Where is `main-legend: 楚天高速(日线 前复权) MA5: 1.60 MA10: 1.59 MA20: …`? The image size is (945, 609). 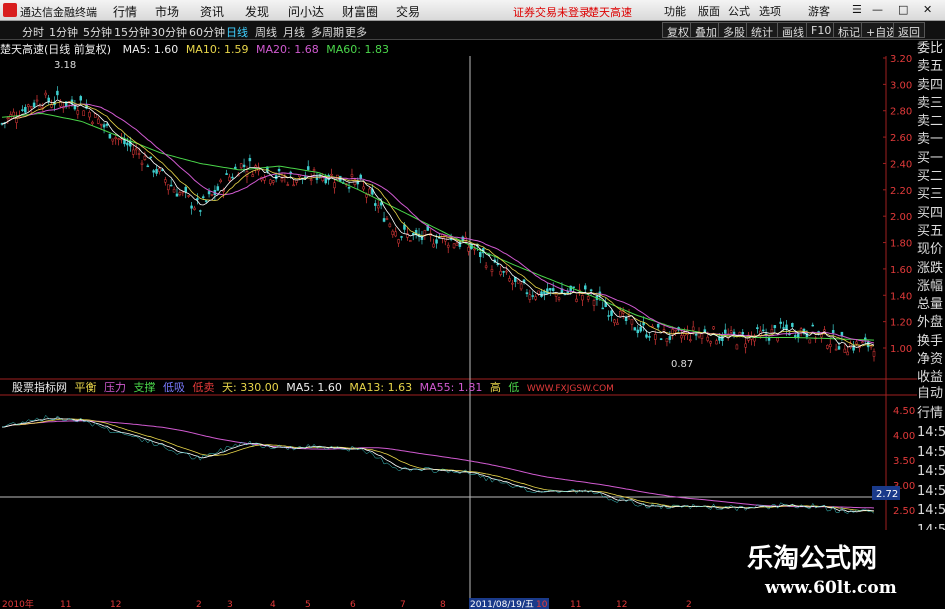 main-legend: 楚天高速(日线 前复权) MA5: 1.60 MA10: 1.59 MA20: … is located at coordinates (194, 49).